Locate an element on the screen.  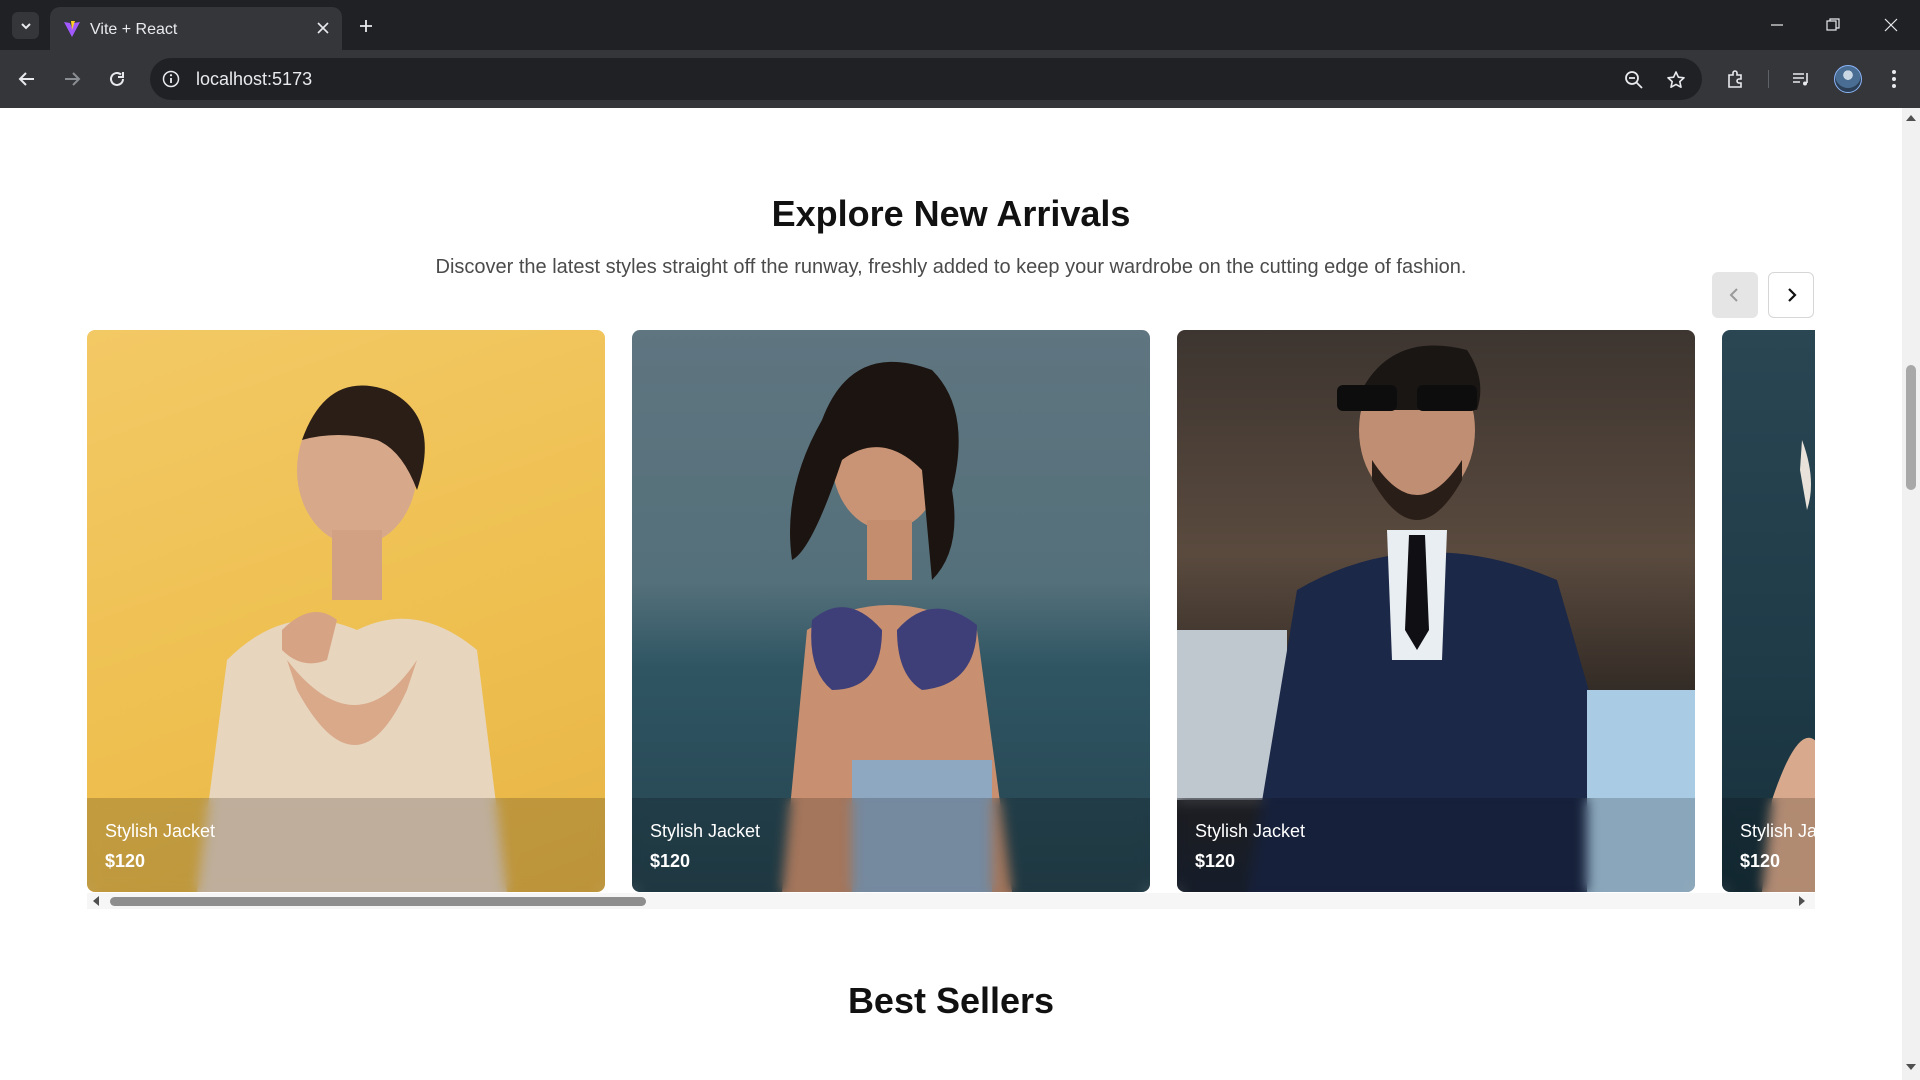
bookmark-button is located at coordinates (1676, 80).